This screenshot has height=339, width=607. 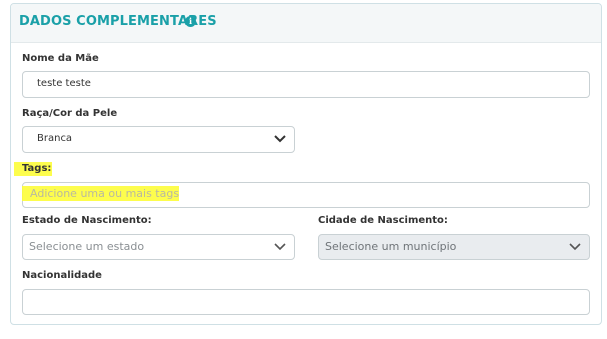 I want to click on nationality-input, so click(x=306, y=302).